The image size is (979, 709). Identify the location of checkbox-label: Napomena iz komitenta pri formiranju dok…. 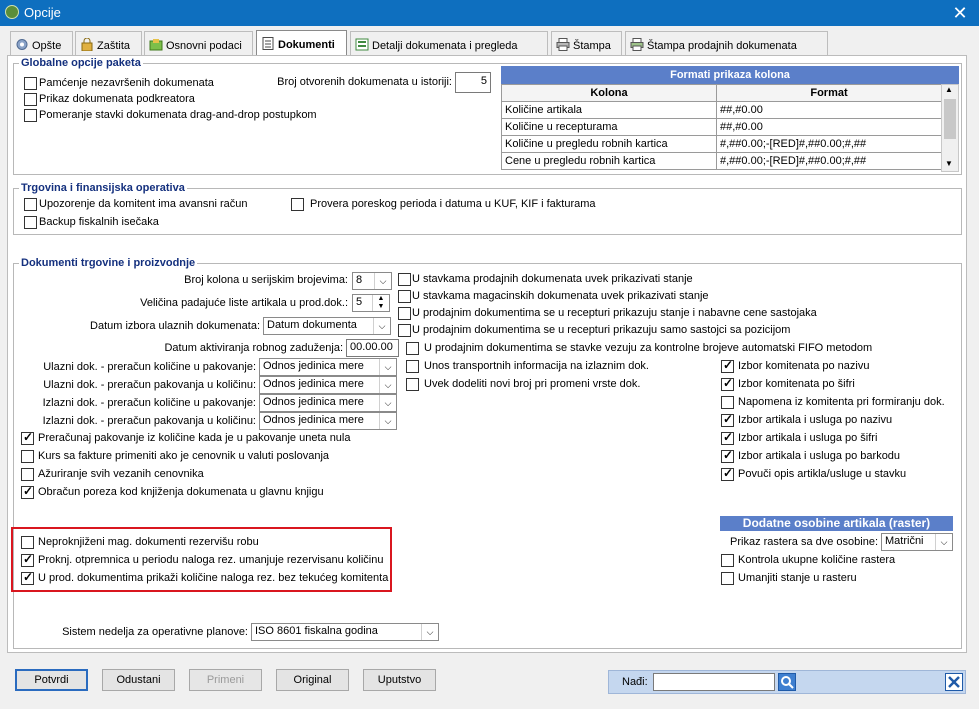
(841, 402).